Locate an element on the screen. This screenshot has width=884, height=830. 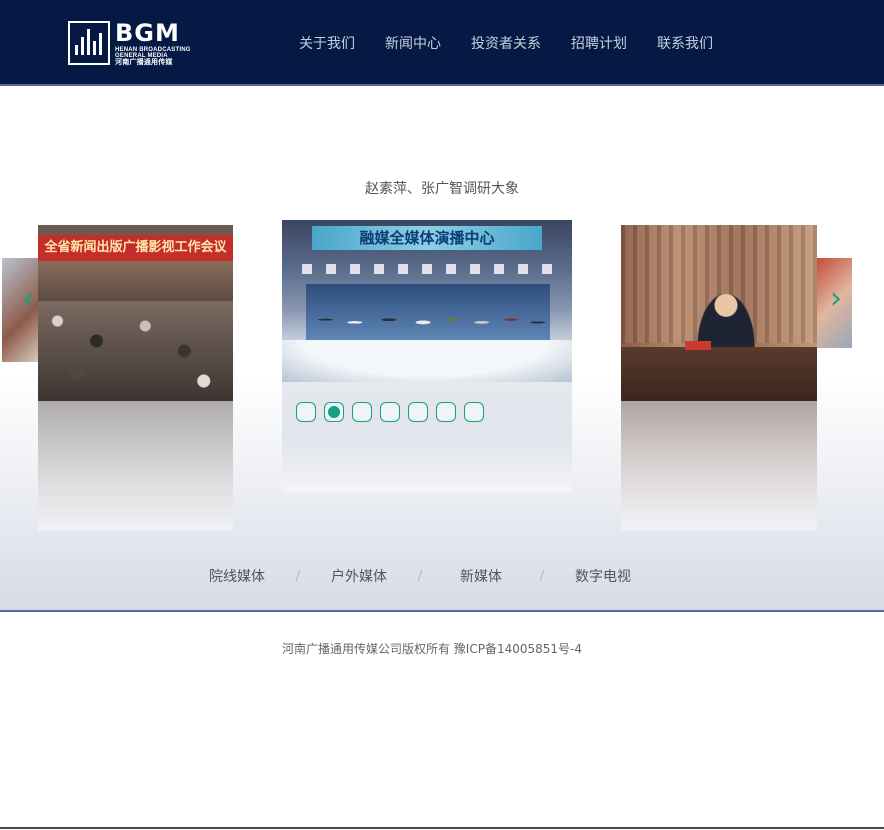
category-cinema-media: 院线媒体 is located at coordinates (237, 576).